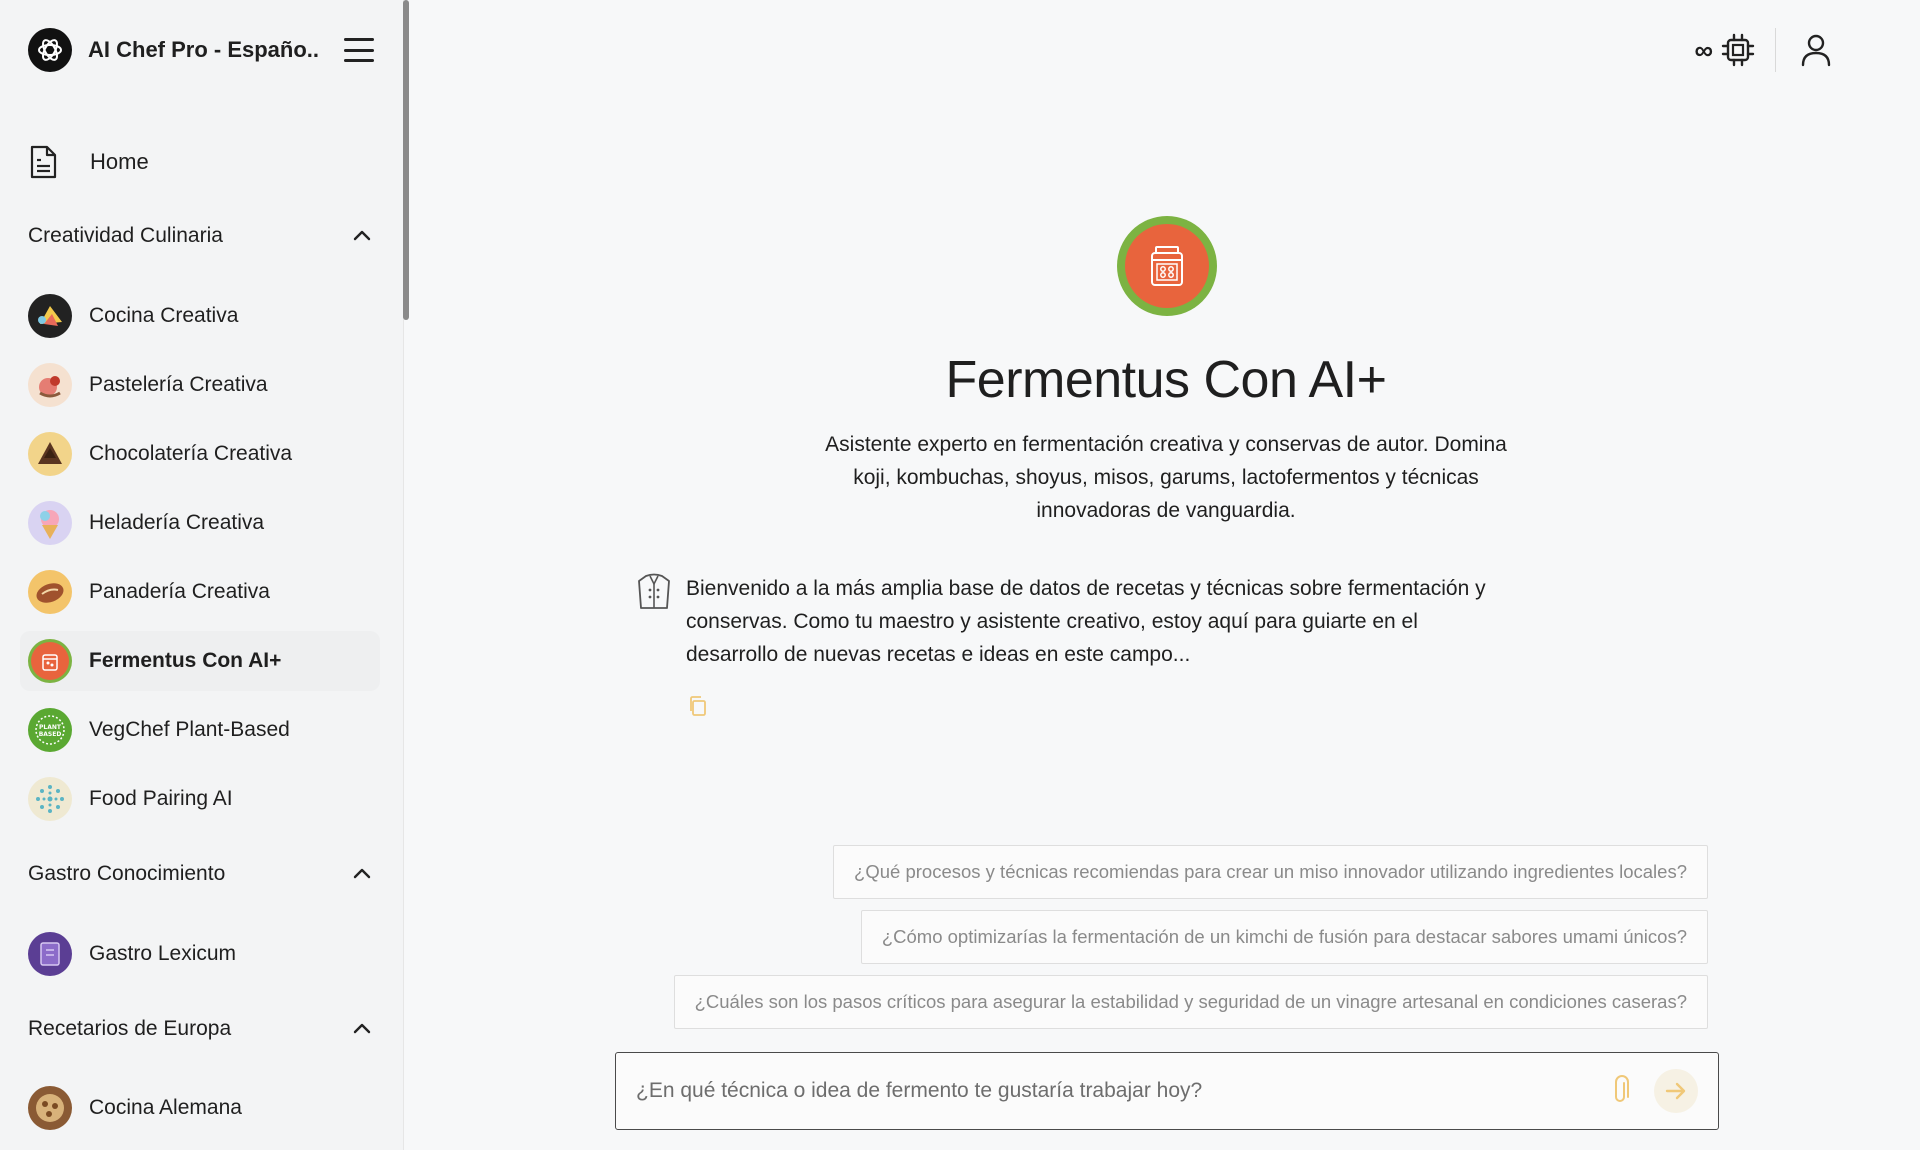 Image resolution: width=1920 pixels, height=1150 pixels. What do you see at coordinates (50, 385) in the screenshot?
I see `pasteleria-creativa-avatar-icon` at bounding box center [50, 385].